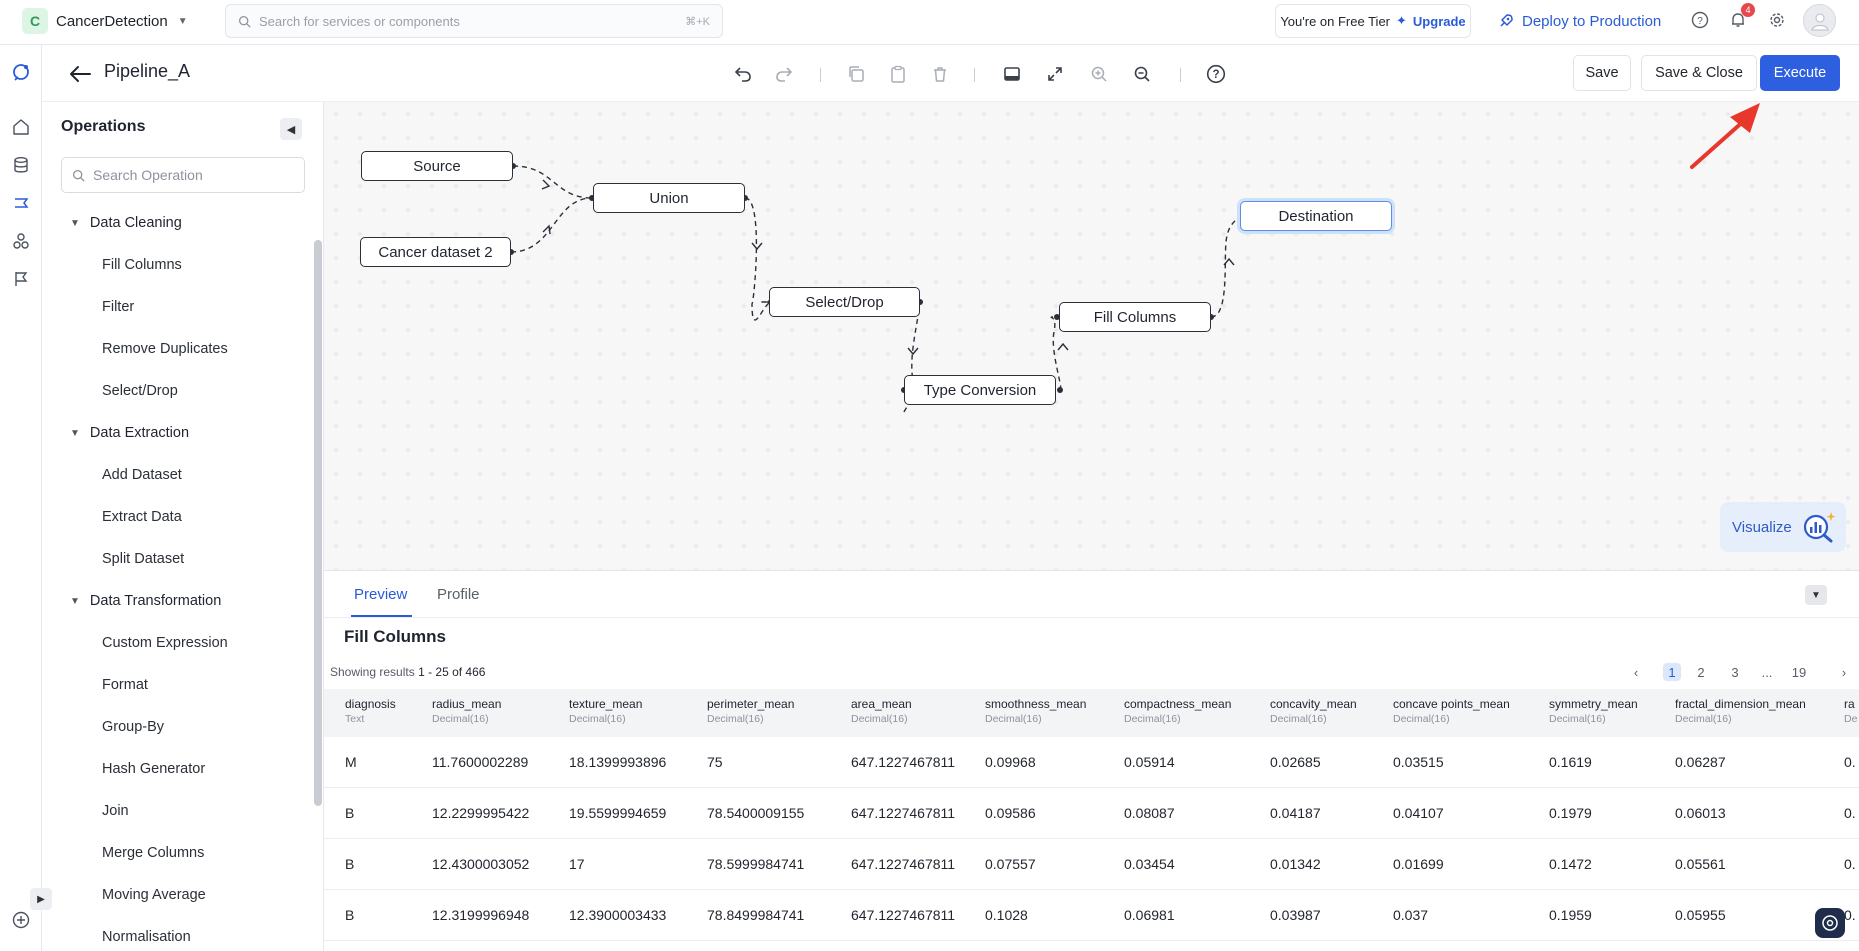 This screenshot has width=1859, height=951. What do you see at coordinates (370, 711) in the screenshot?
I see `column-header: diagnosis Text` at bounding box center [370, 711].